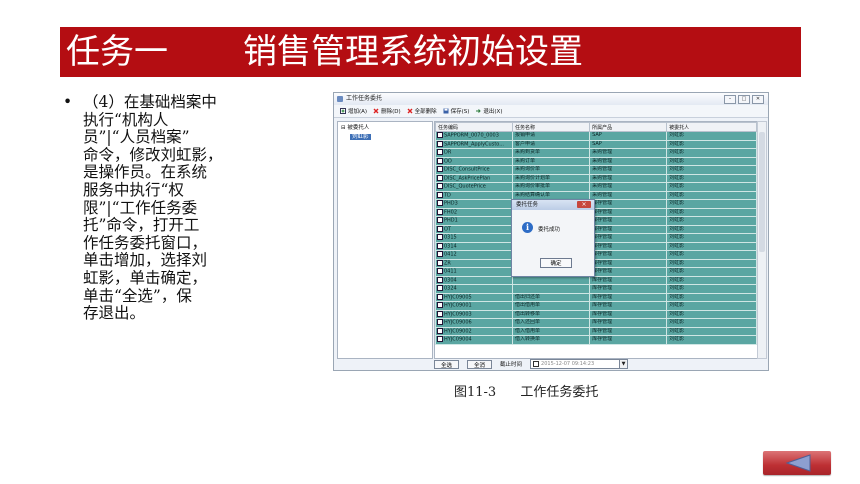 The width and height of the screenshot is (860, 484). Describe the element at coordinates (596, 238) in the screenshot. I see `table-row: 0315 库存管理 刘虹影` at that location.